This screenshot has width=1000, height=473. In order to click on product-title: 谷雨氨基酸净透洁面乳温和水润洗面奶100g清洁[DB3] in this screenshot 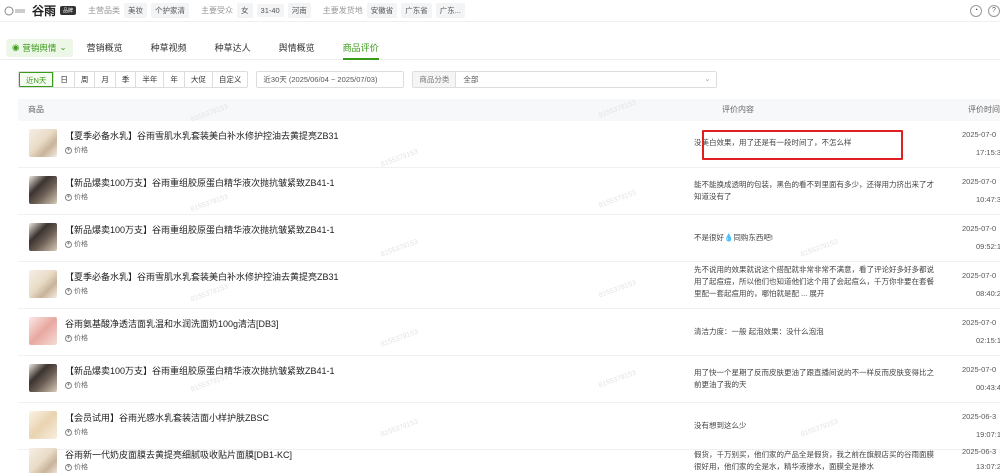, I will do `click(172, 323)`.